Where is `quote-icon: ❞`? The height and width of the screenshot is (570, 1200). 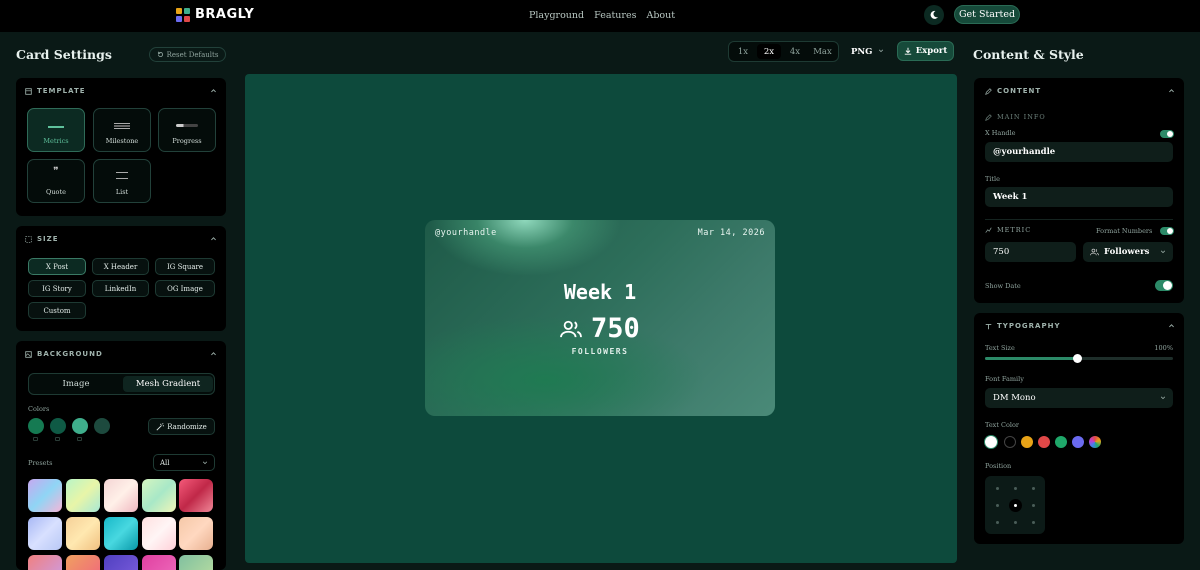 quote-icon: ❞ is located at coordinates (56, 171).